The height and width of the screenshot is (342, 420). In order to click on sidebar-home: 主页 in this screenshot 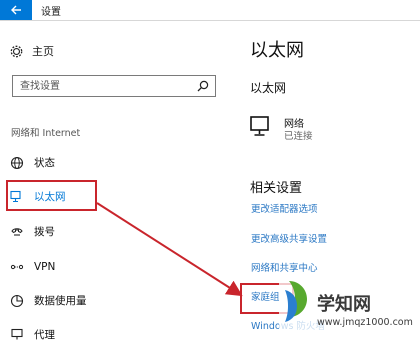, I will do `click(32, 51)`.